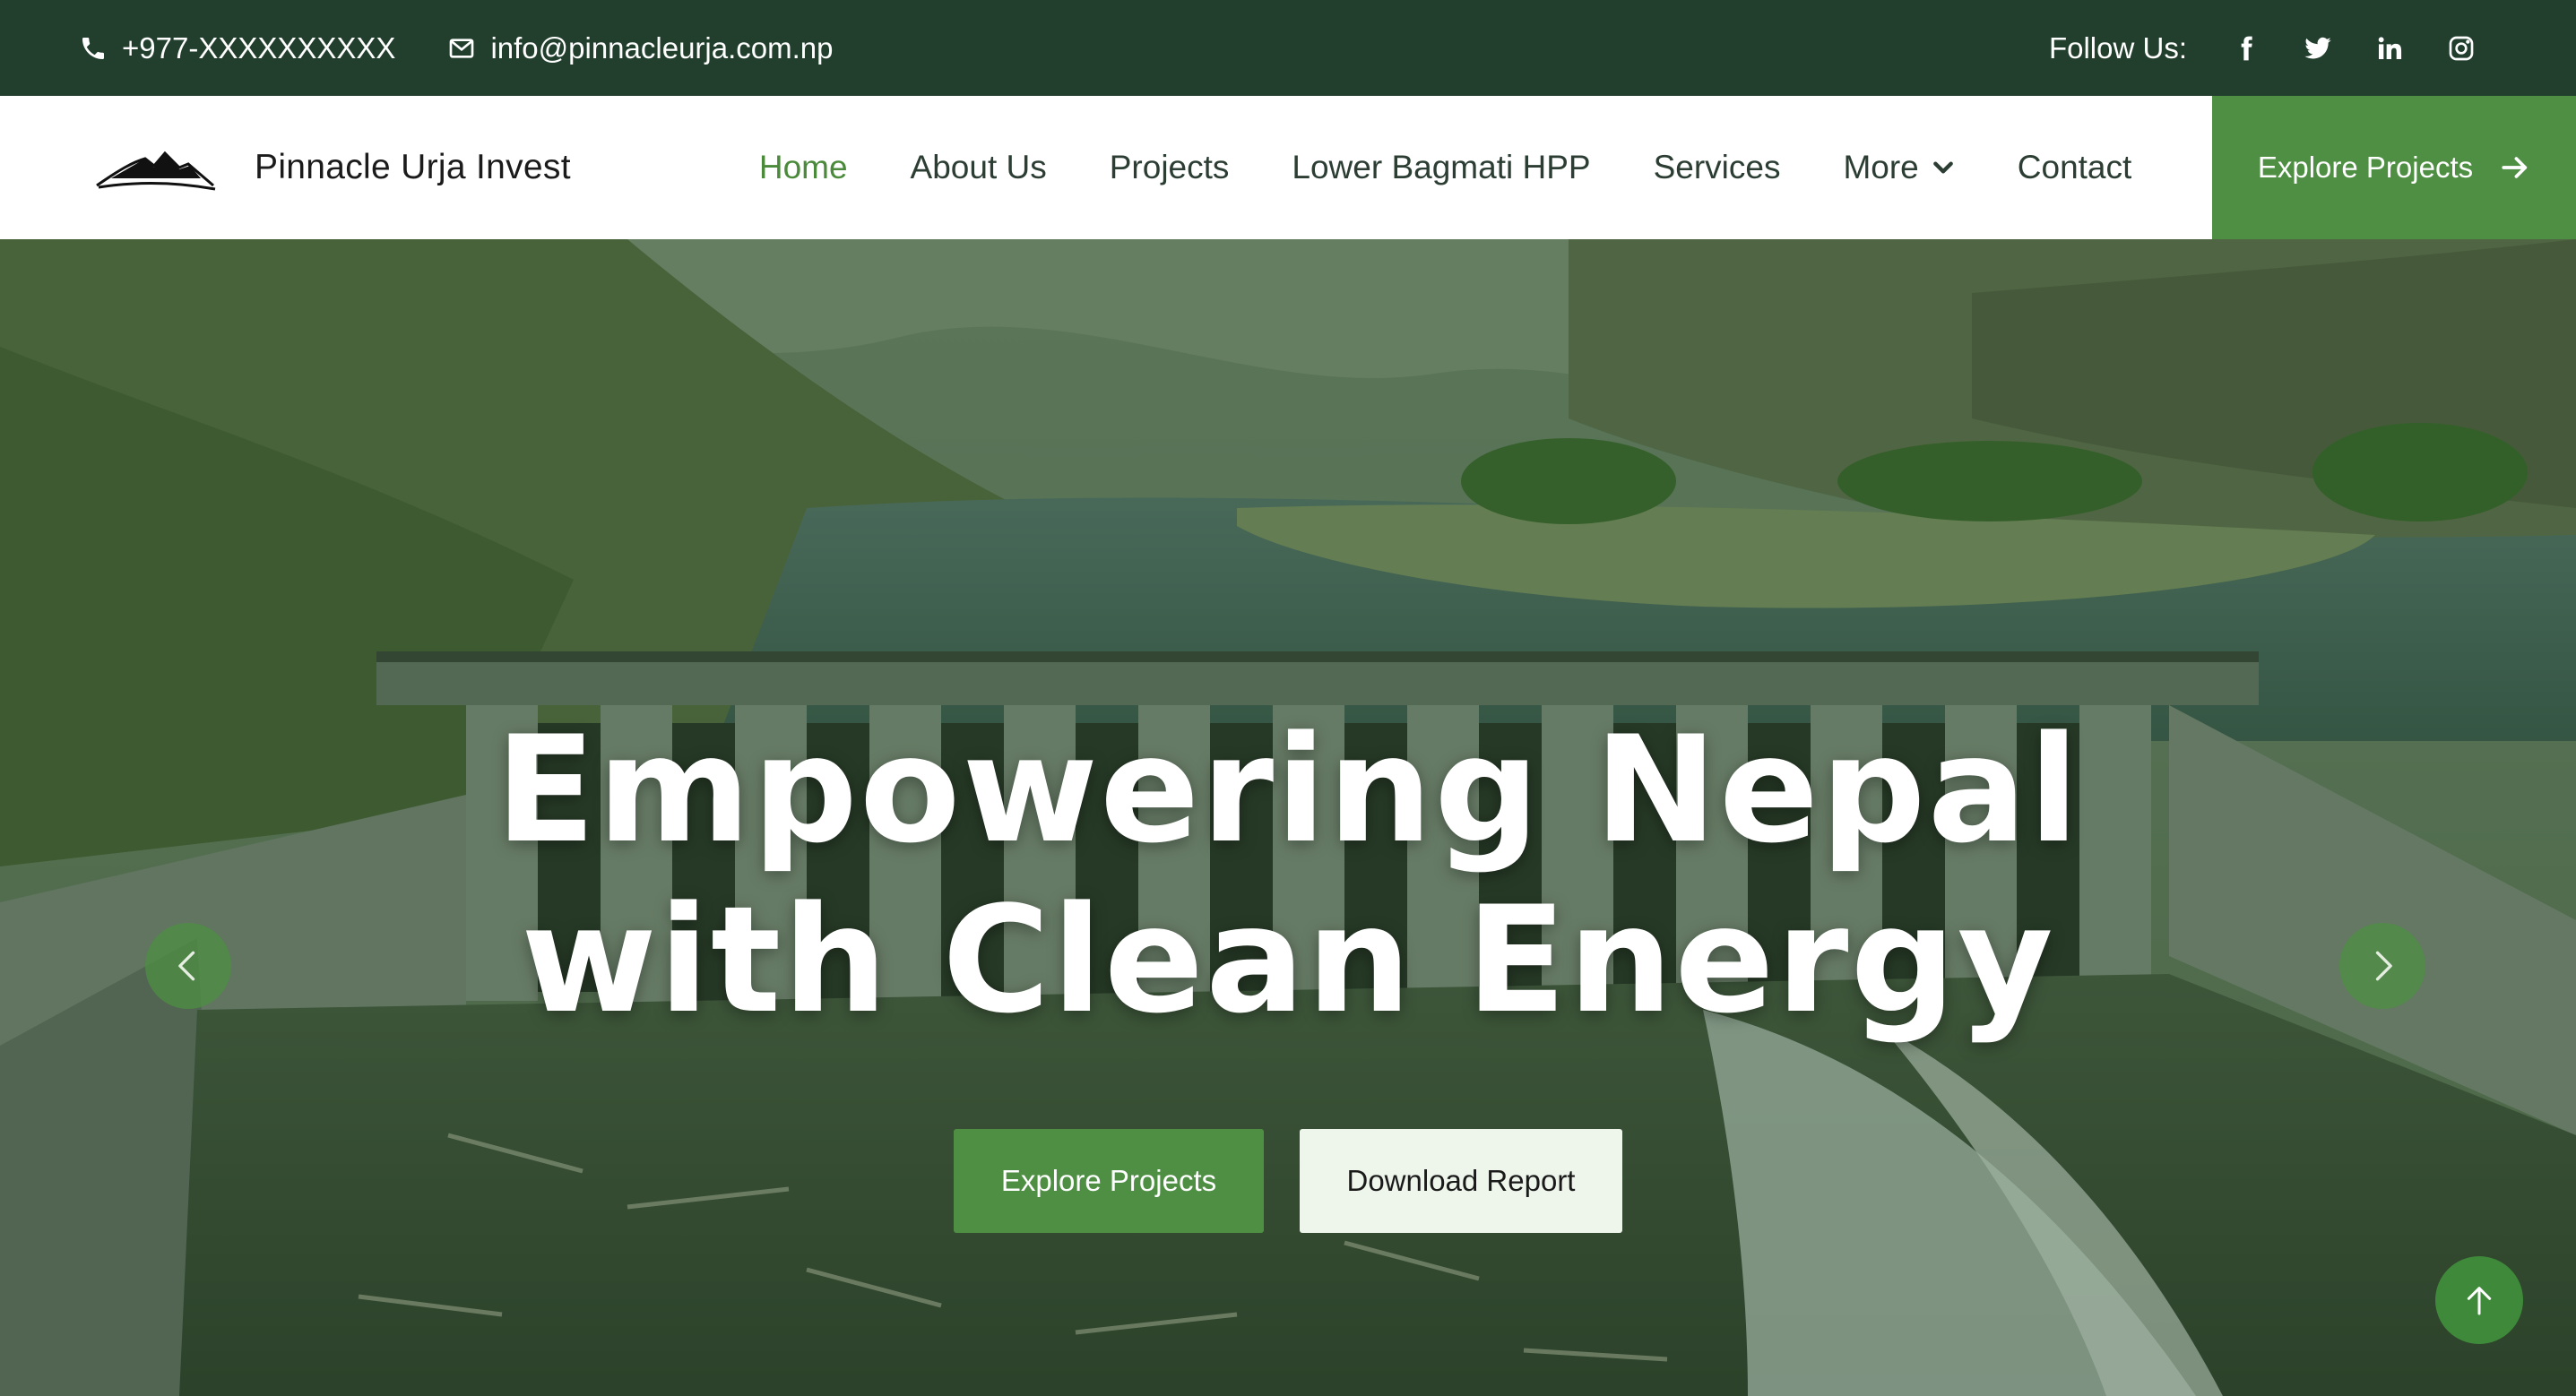  I want to click on nav-more-label: More, so click(1881, 167).